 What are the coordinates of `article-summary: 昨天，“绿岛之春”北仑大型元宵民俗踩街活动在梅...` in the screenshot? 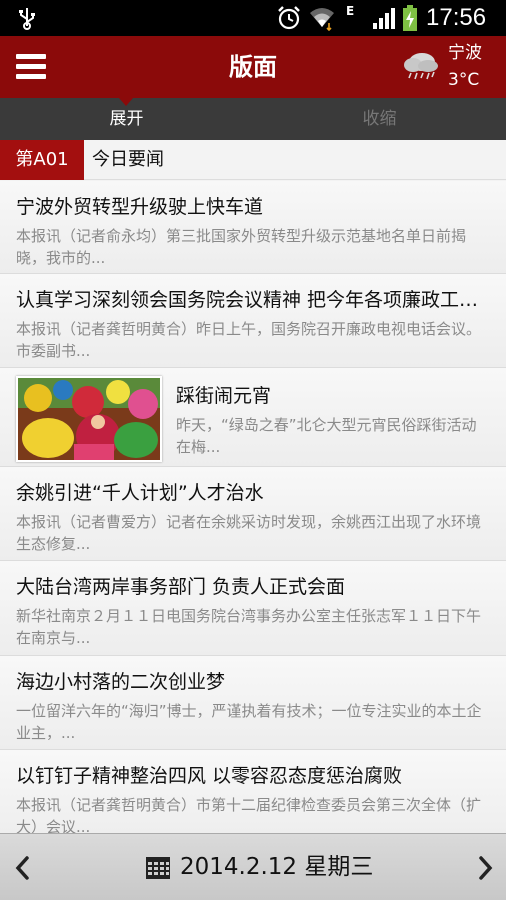 It's located at (326, 436).